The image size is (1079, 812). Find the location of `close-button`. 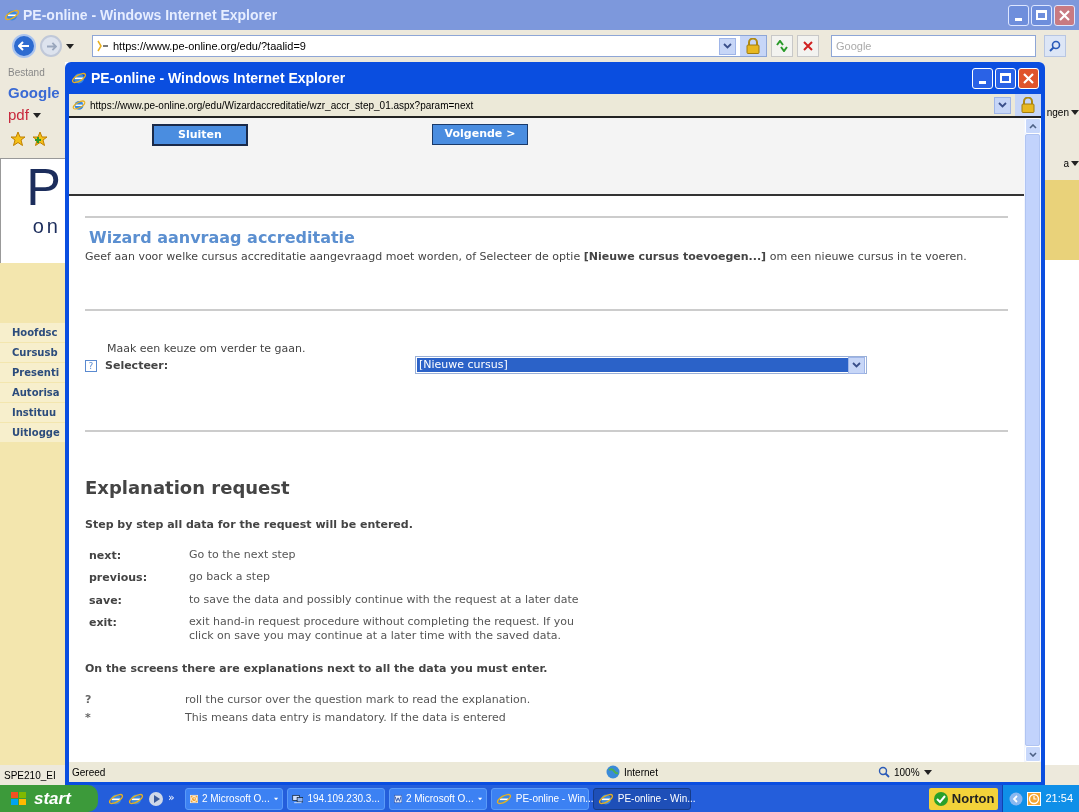

close-button is located at coordinates (1064, 15).